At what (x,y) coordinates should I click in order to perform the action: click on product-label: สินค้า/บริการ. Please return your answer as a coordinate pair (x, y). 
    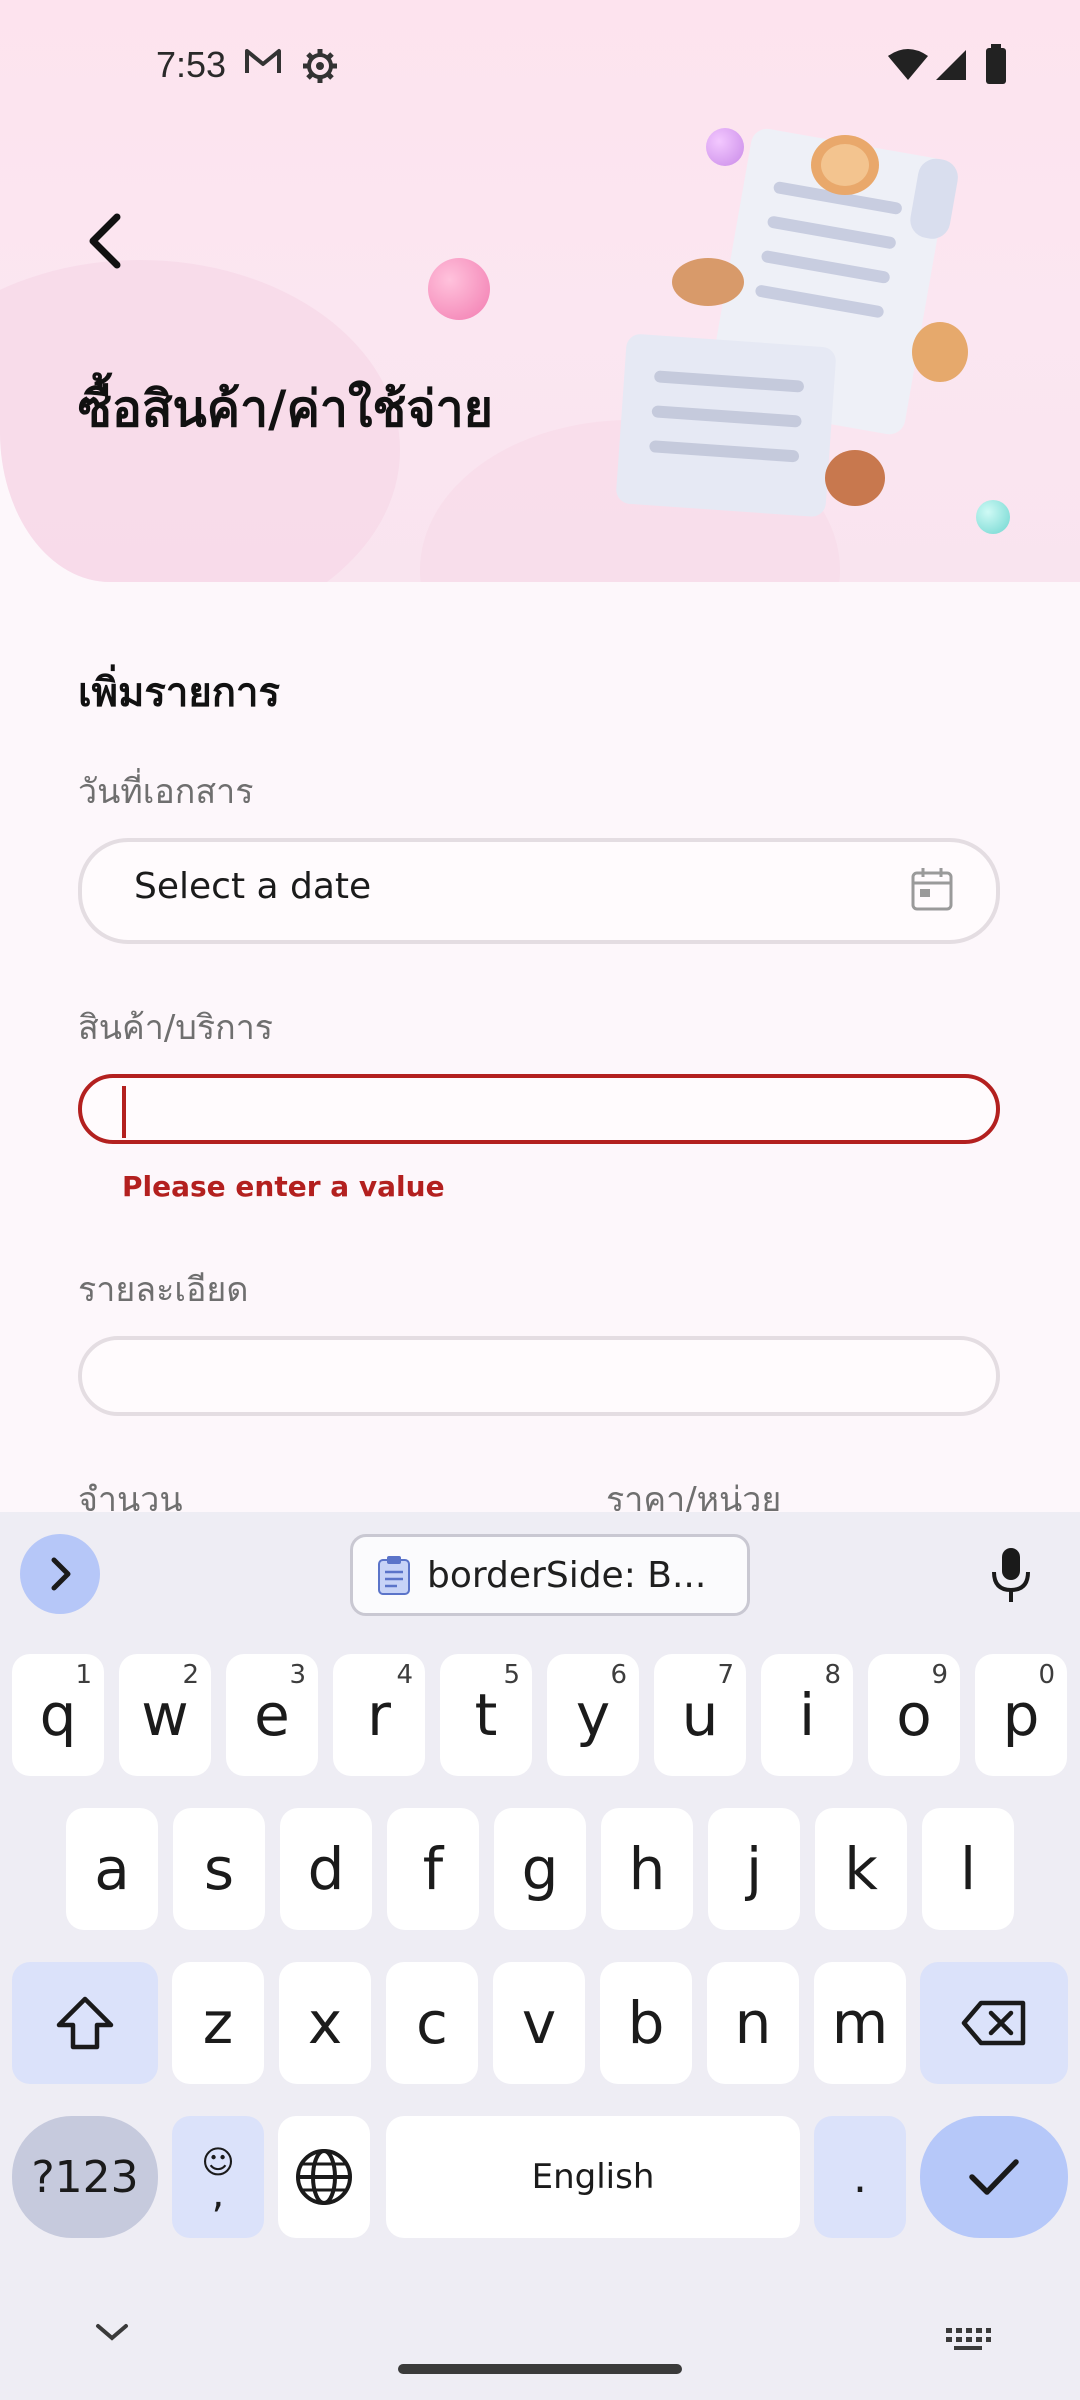
    Looking at the image, I should click on (176, 1028).